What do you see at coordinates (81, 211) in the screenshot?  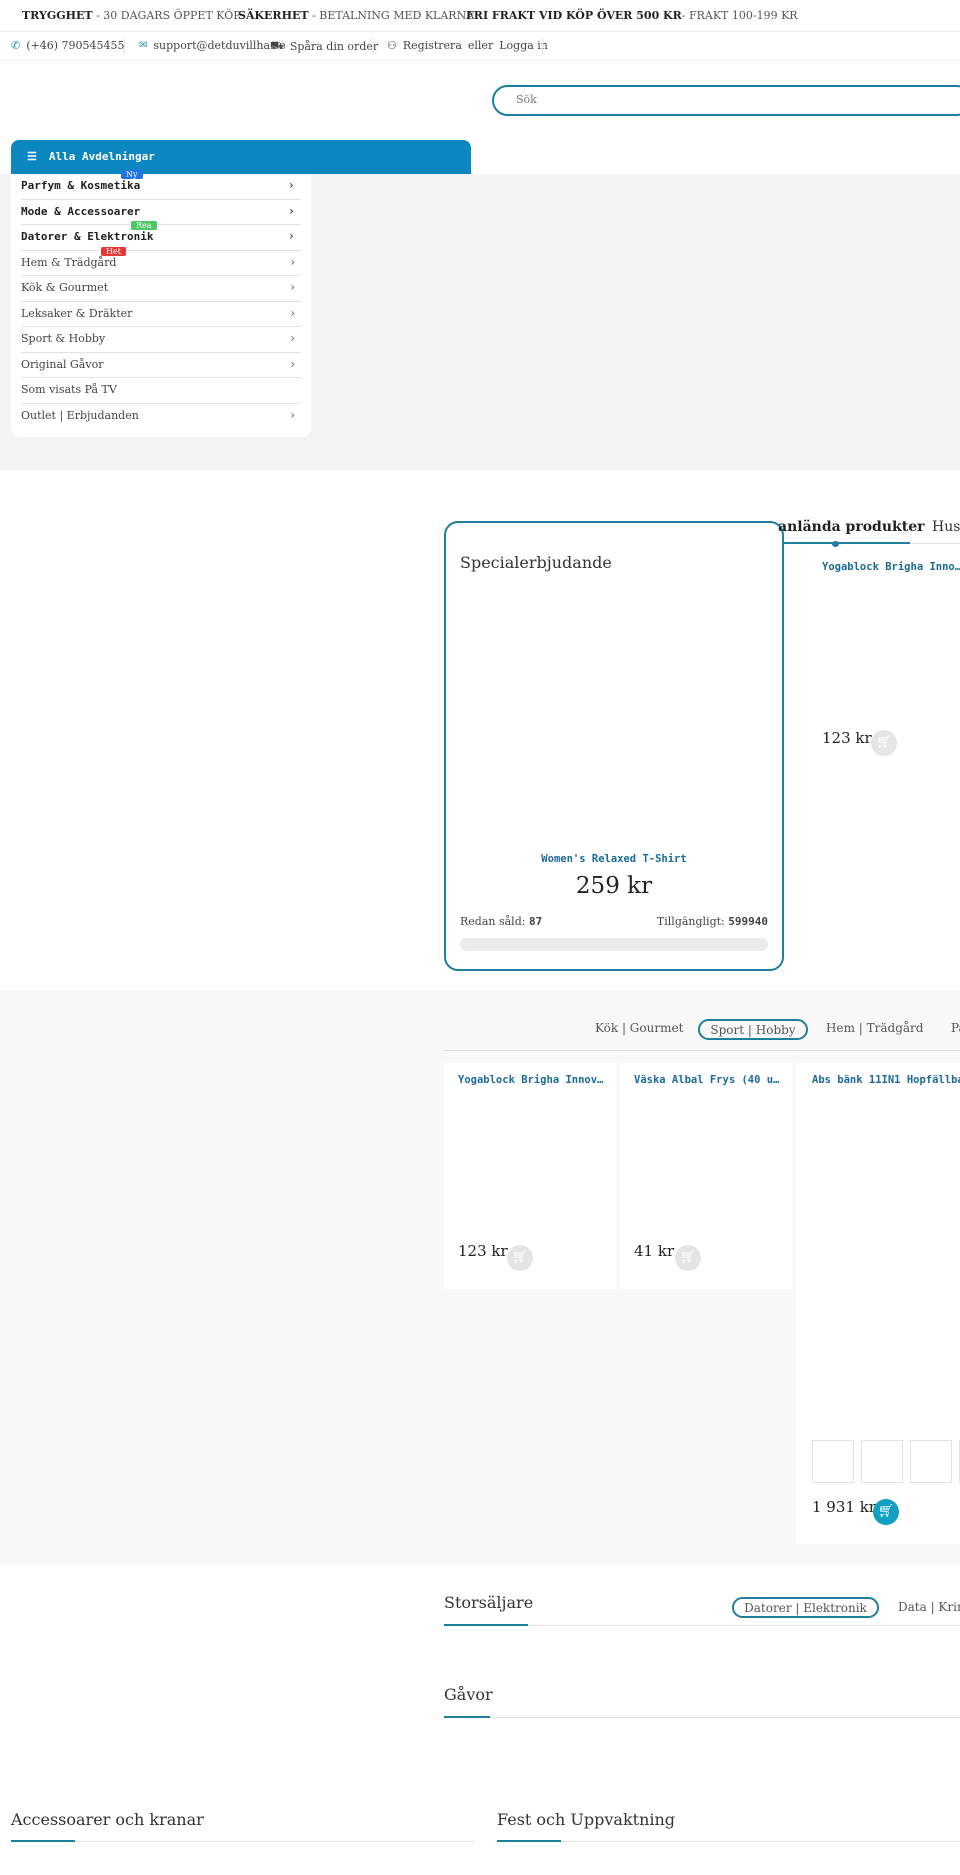 I see `department-label: Mode & Accessoarer` at bounding box center [81, 211].